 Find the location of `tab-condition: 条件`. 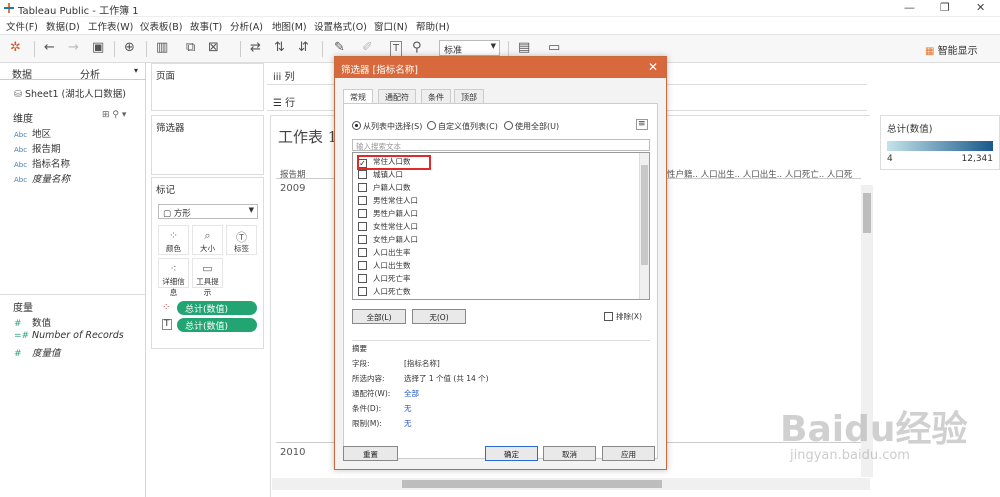

tab-condition: 条件 is located at coordinates (436, 96).